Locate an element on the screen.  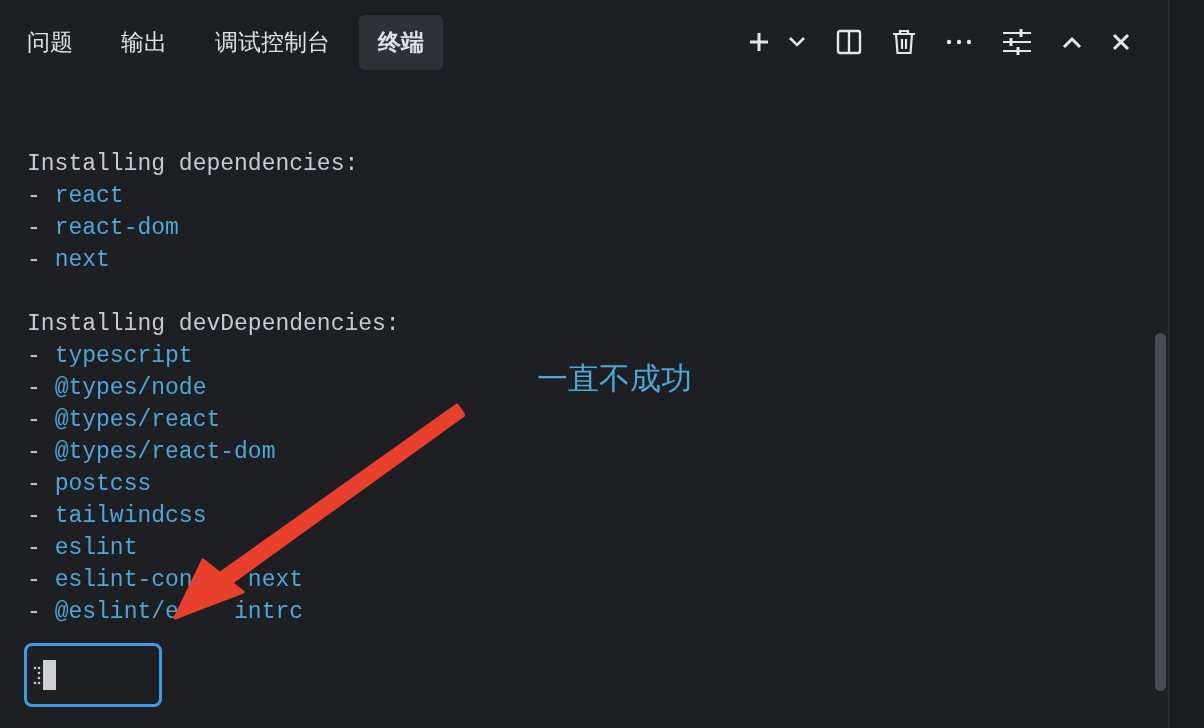
package-name: @types/react is located at coordinates (137, 420).